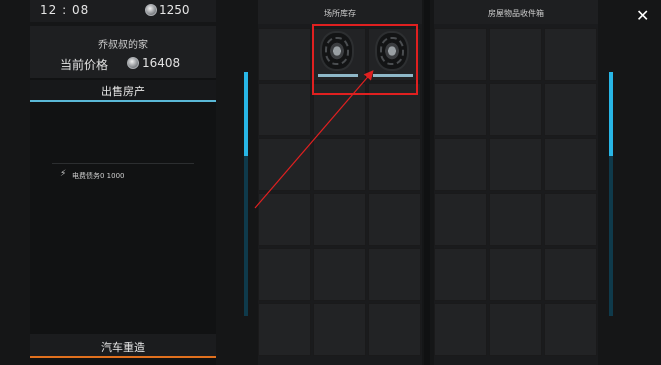 Image resolution: width=661 pixels, height=365 pixels. What do you see at coordinates (611, 194) in the screenshot?
I see `house-inbox-scrollbar` at bounding box center [611, 194].